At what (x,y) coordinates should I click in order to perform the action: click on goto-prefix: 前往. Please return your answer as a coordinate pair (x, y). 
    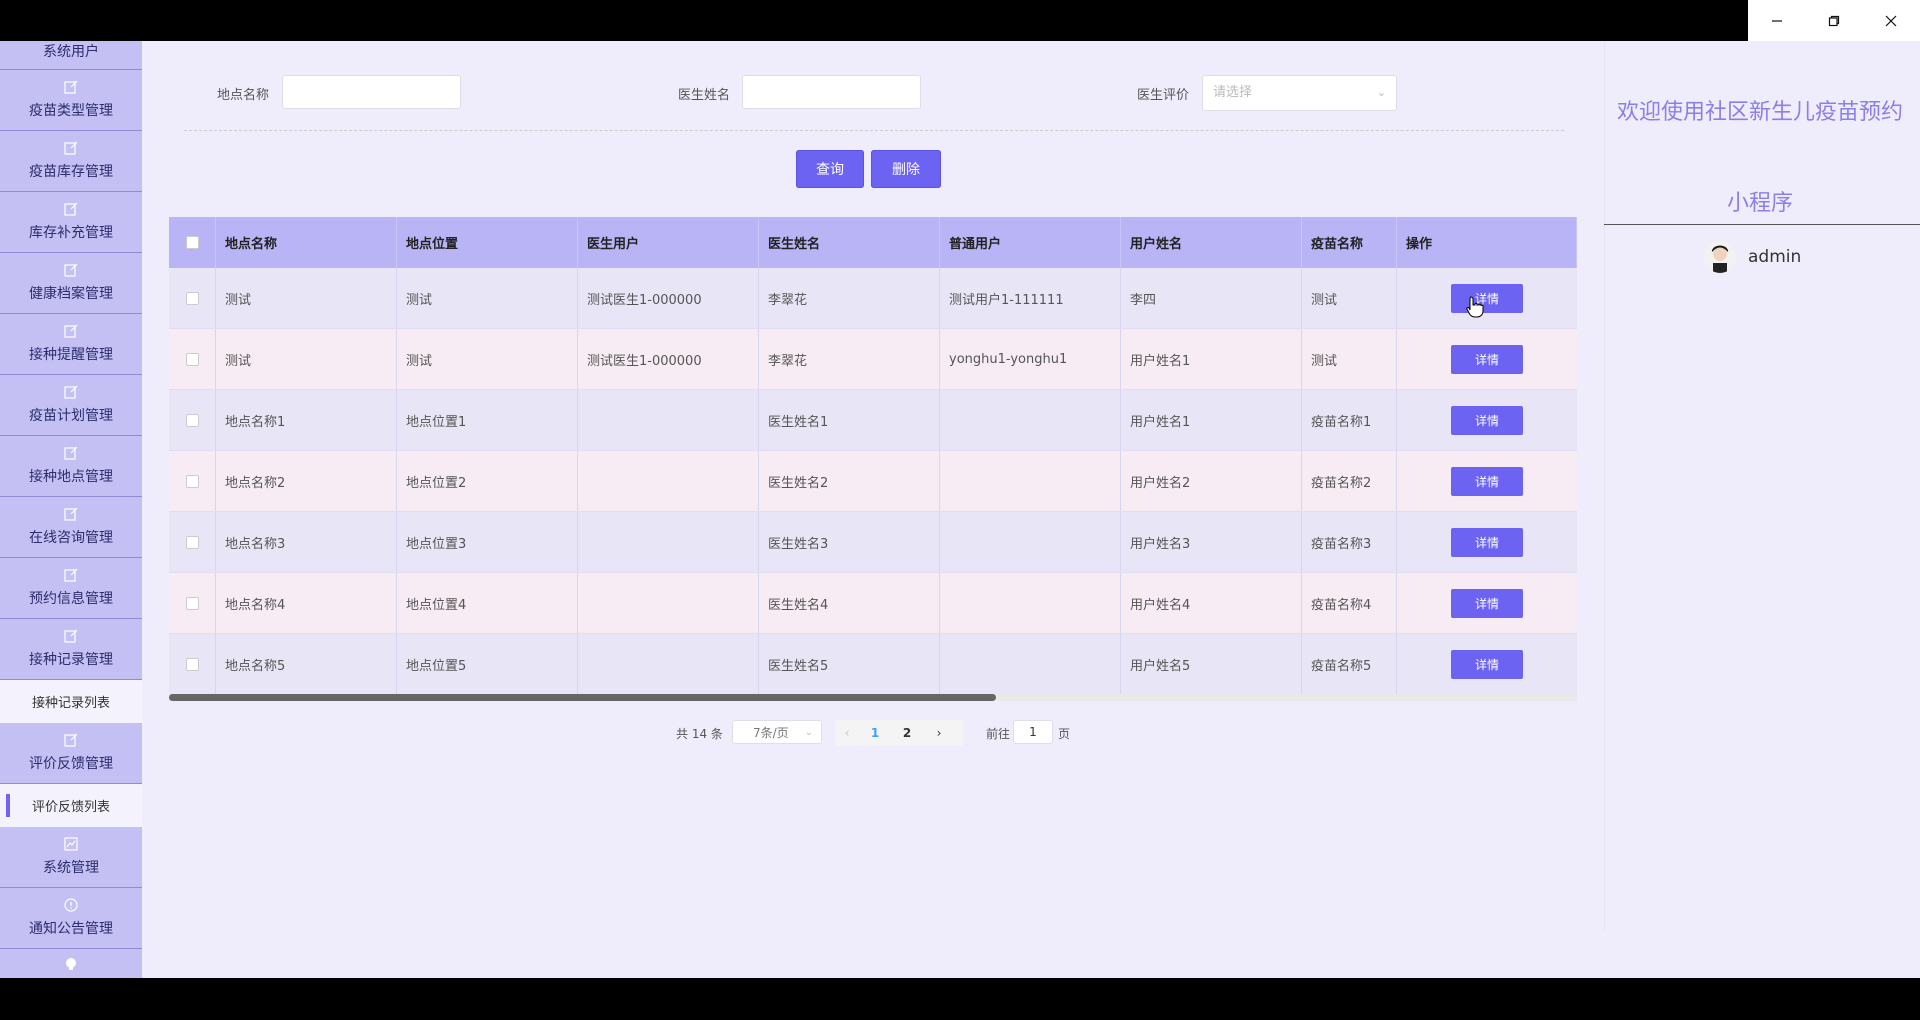
    Looking at the image, I should click on (998, 733).